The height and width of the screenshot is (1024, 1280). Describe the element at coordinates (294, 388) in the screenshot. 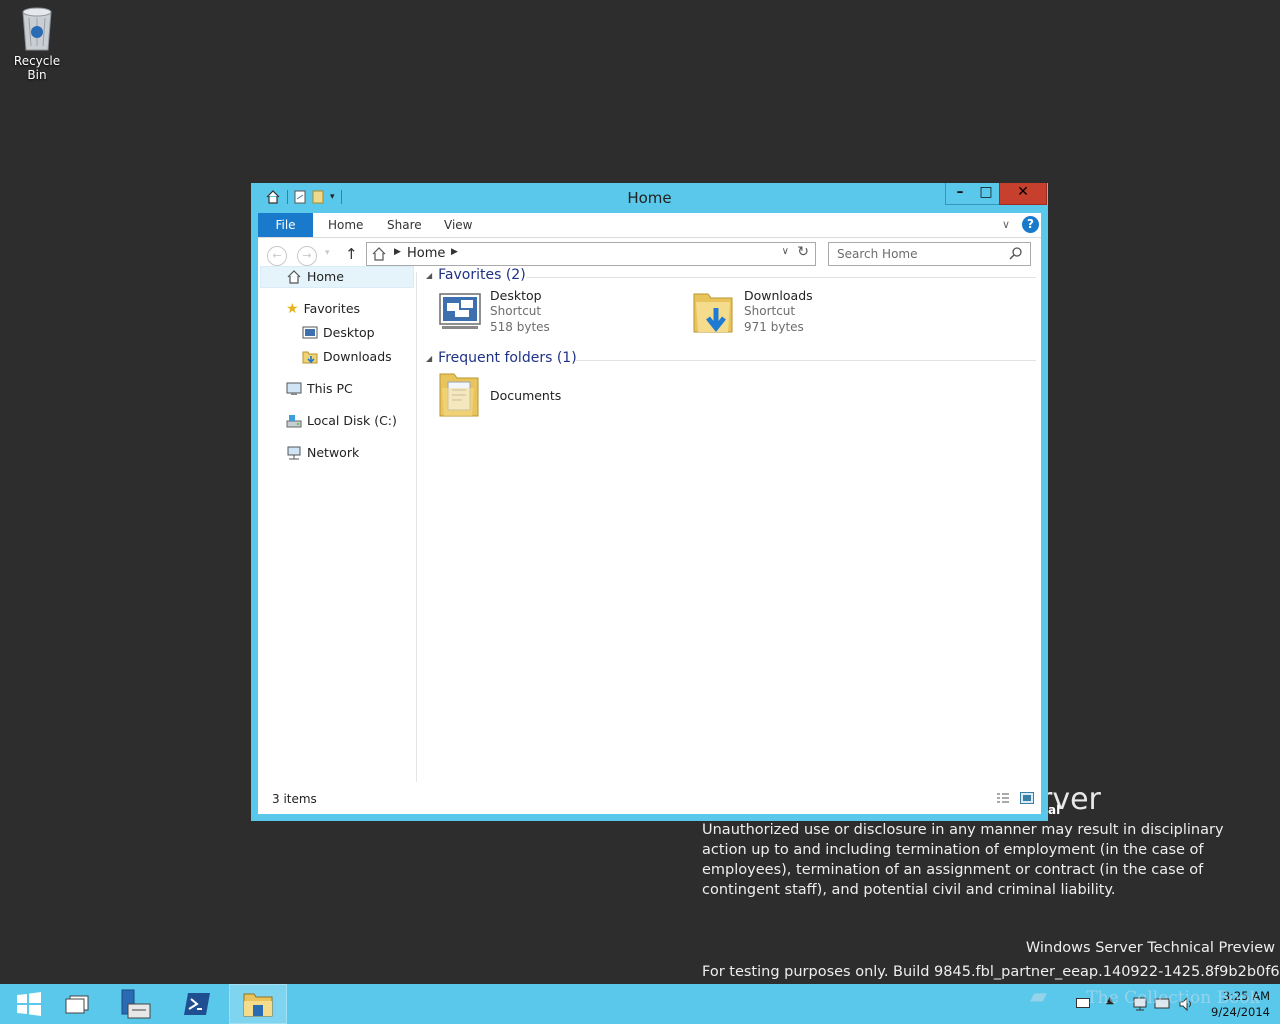

I see `computer-icon` at that location.